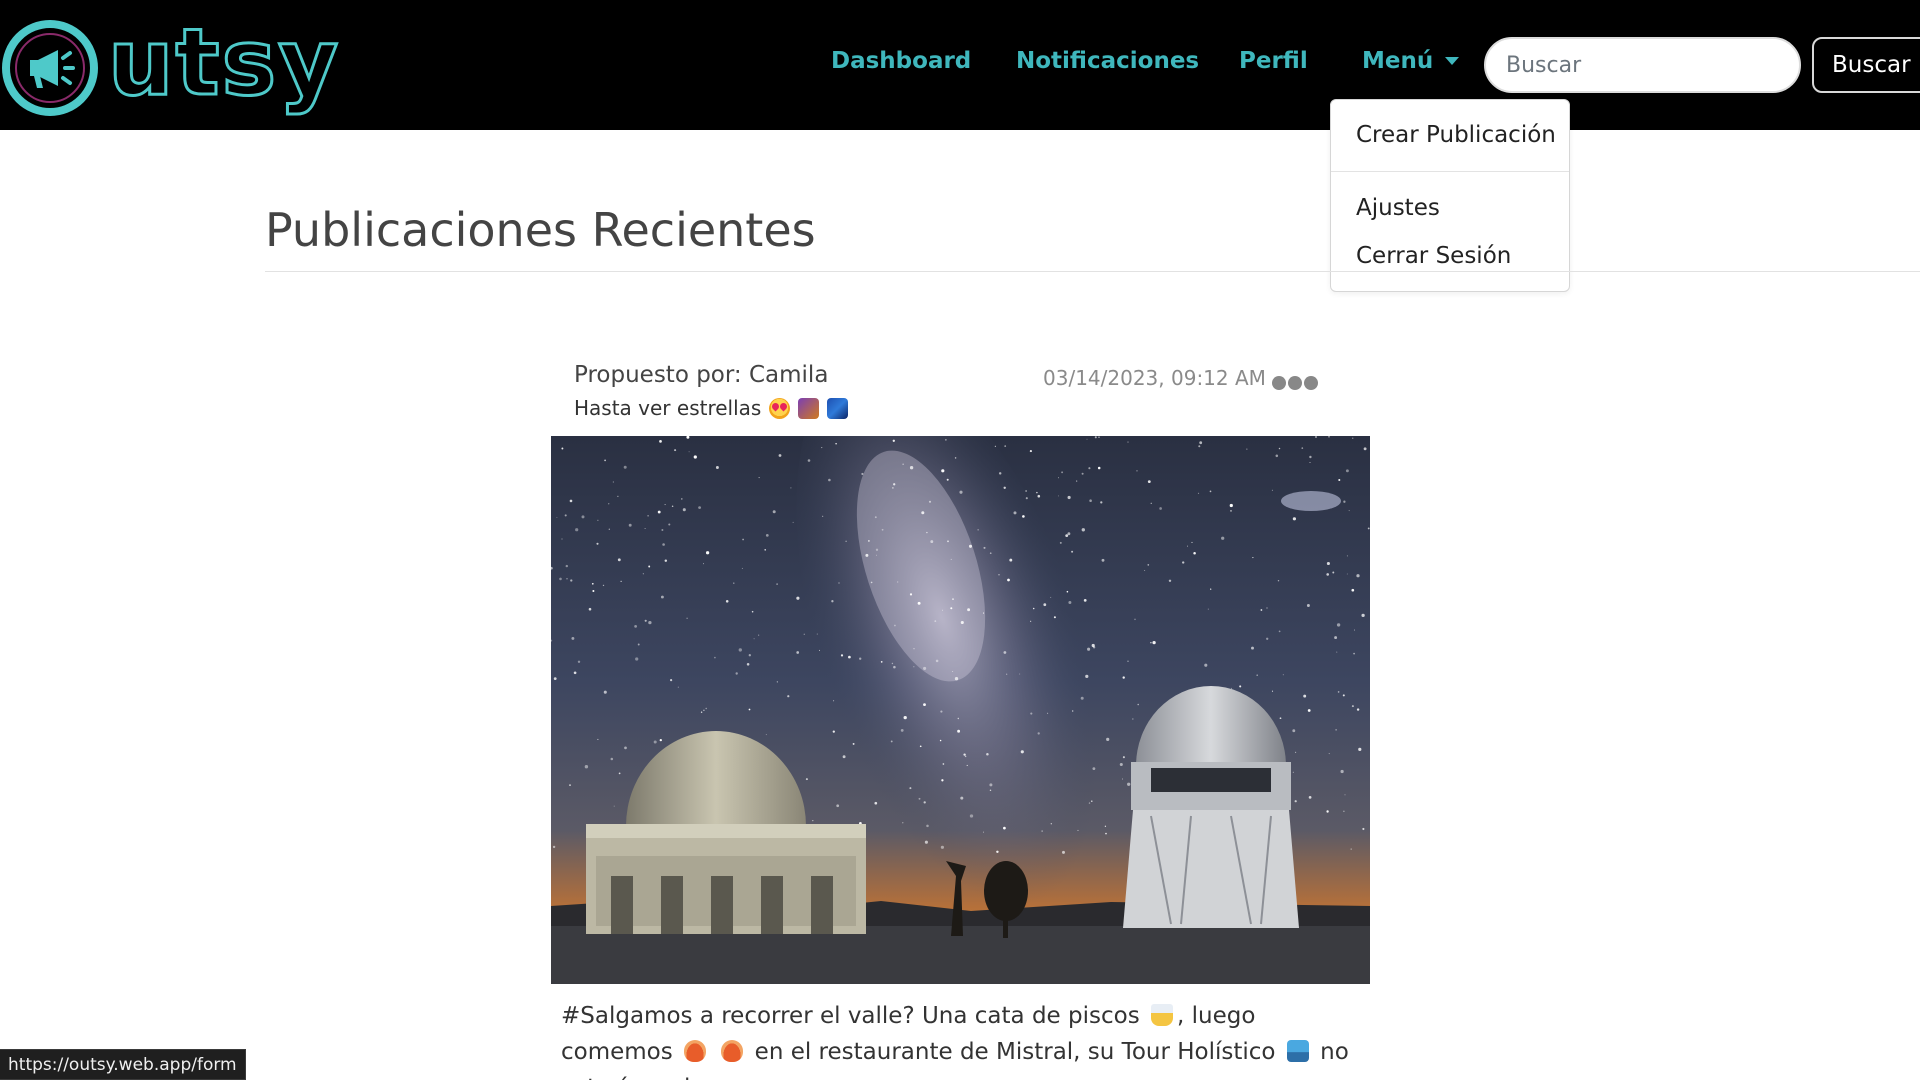 This screenshot has width=1920, height=1080. What do you see at coordinates (223, 62) in the screenshot?
I see `brand-logo-text: utsy` at bounding box center [223, 62].